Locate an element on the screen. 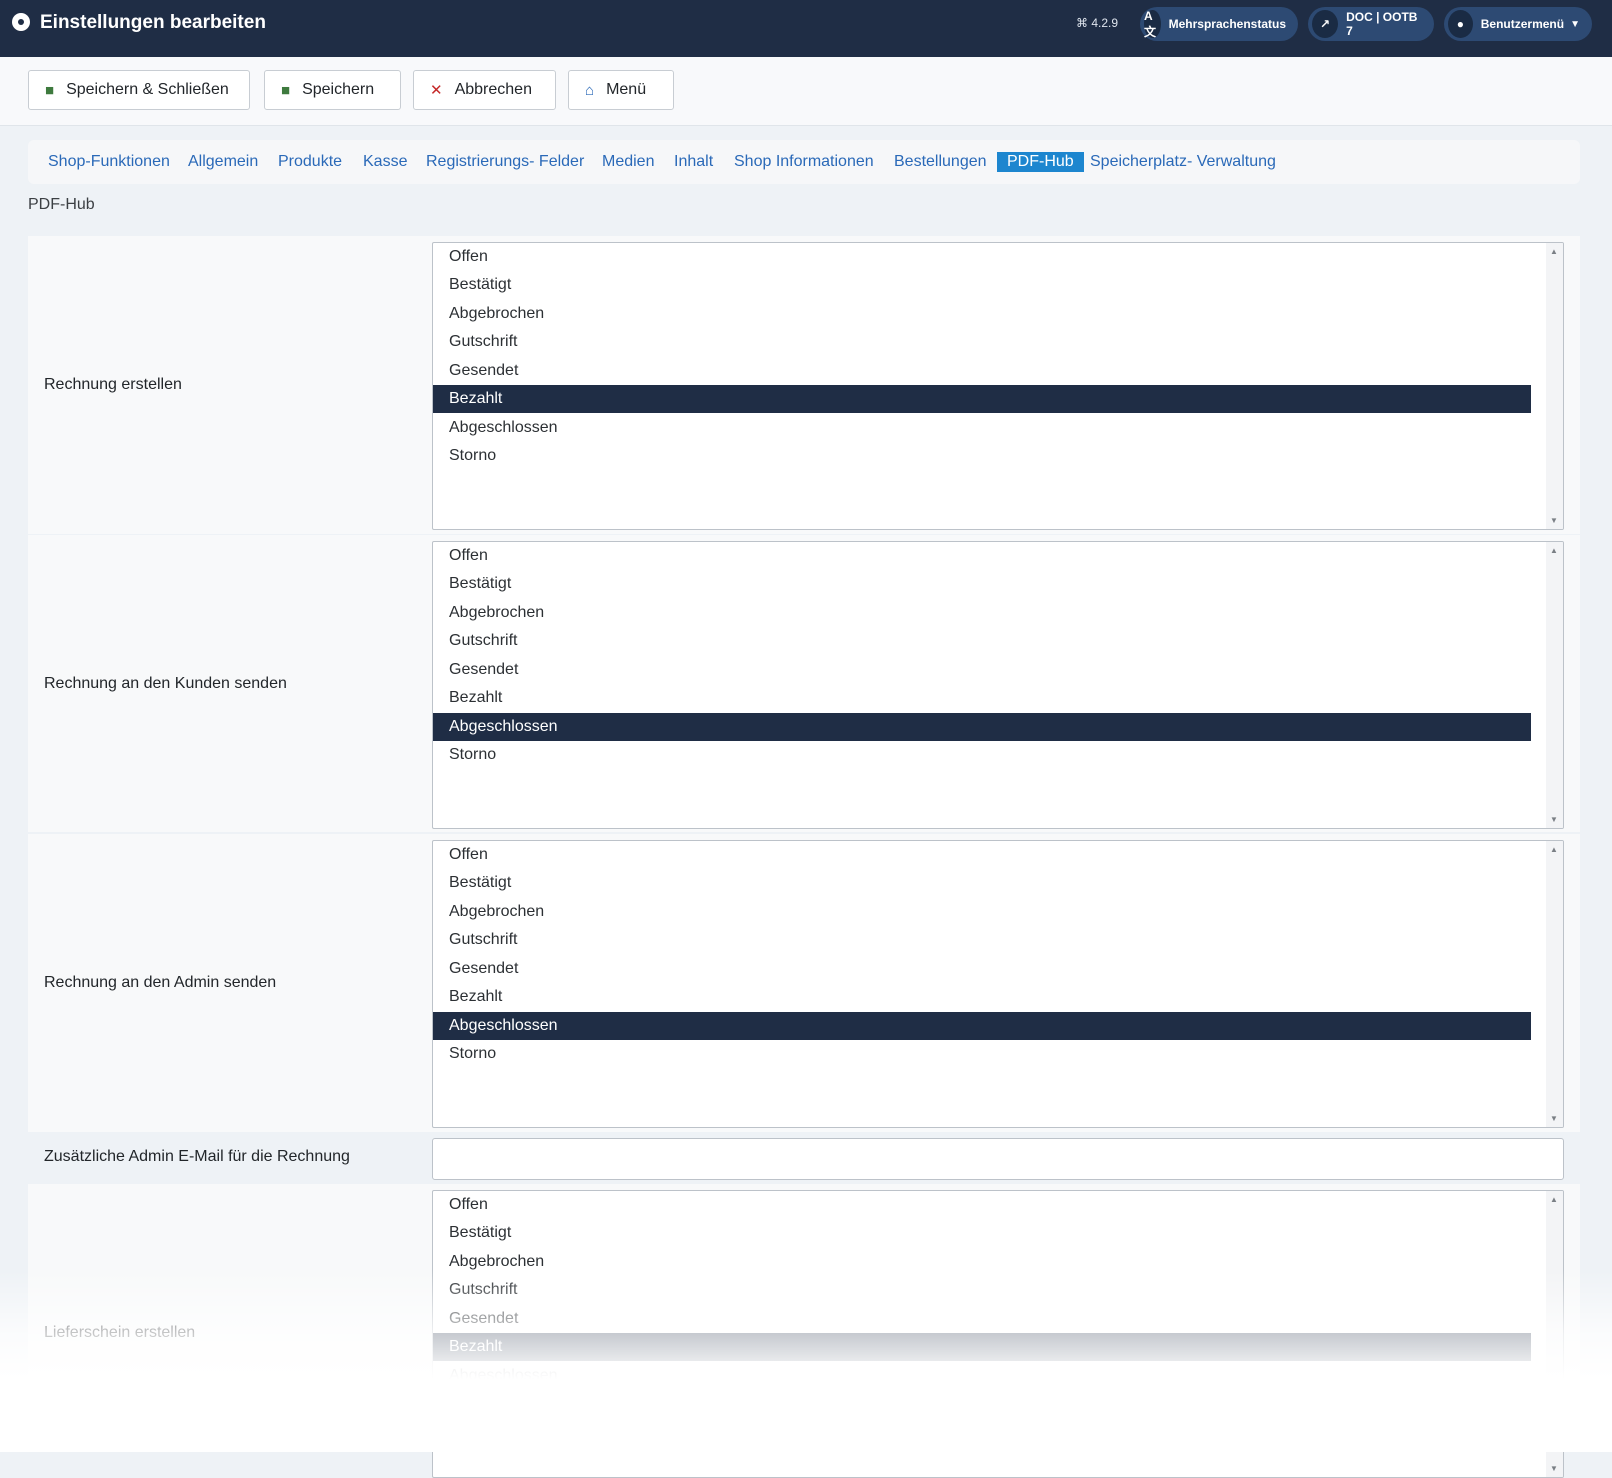 This screenshot has height=1478, width=1612. cancel-button: ✕ Abbrechen is located at coordinates (484, 90).